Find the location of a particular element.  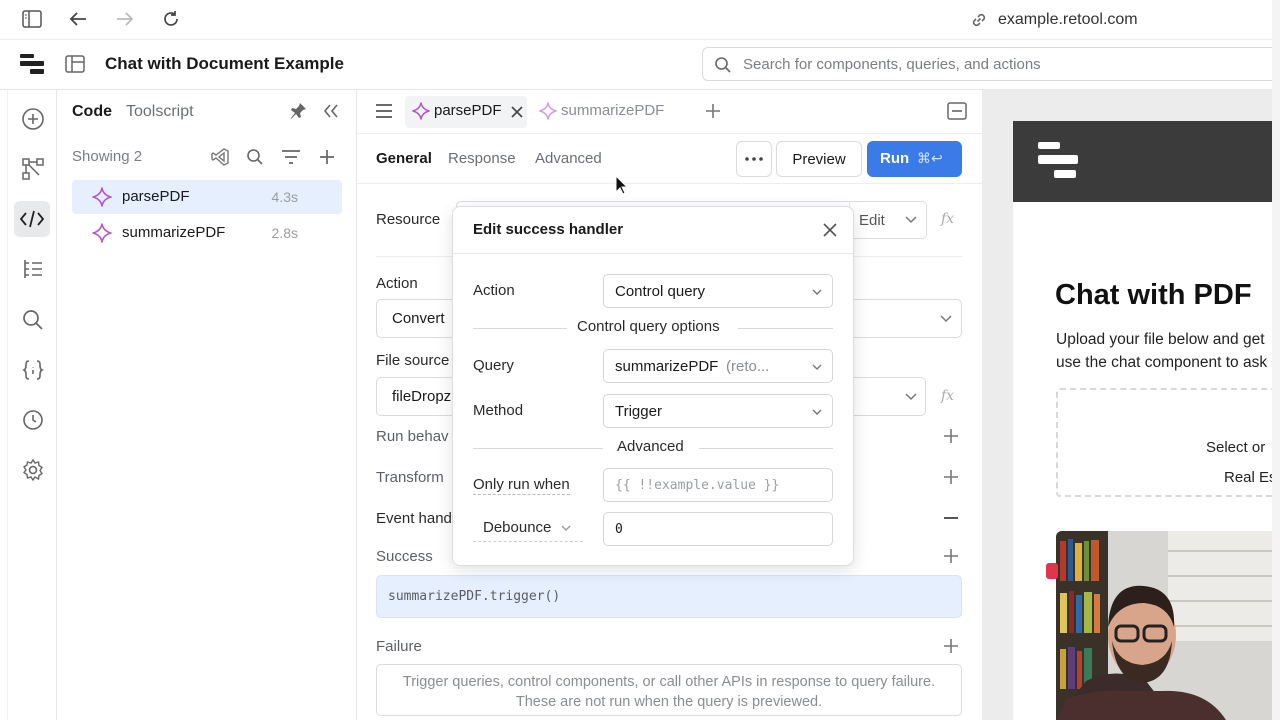

tree-icon is located at coordinates (33, 269).